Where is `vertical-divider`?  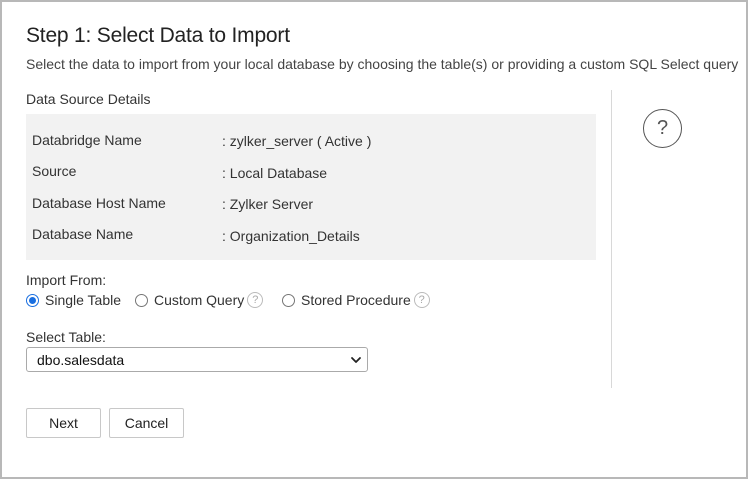
vertical-divider is located at coordinates (611, 239).